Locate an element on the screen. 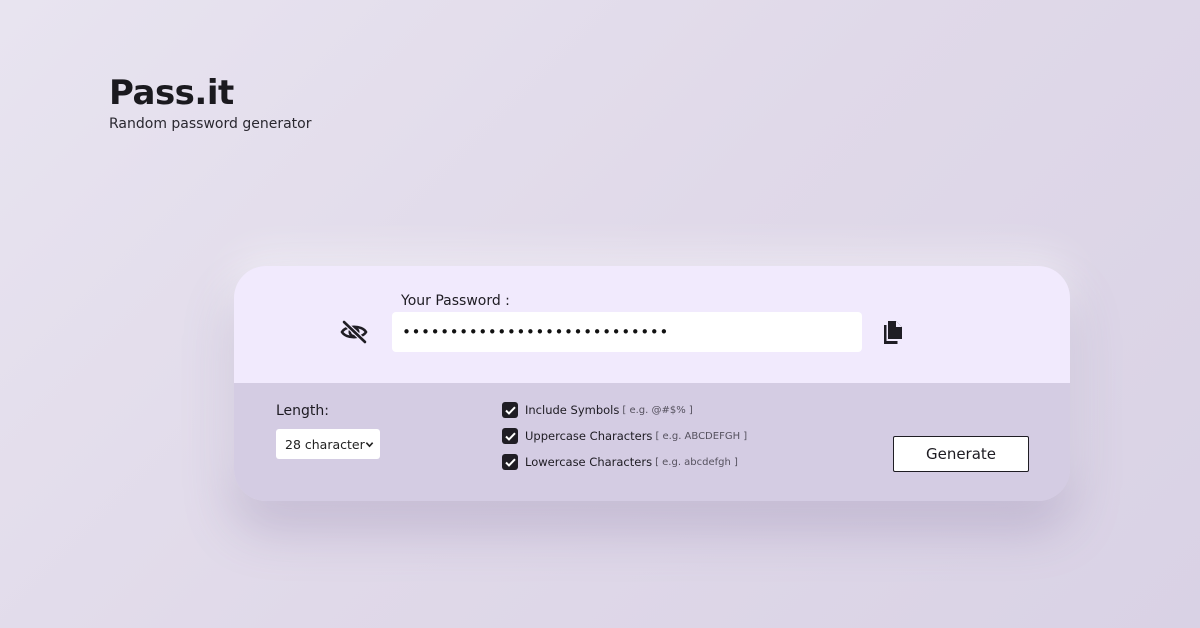 This screenshot has width=1200, height=628. checkbox-symbols is located at coordinates (510, 410).